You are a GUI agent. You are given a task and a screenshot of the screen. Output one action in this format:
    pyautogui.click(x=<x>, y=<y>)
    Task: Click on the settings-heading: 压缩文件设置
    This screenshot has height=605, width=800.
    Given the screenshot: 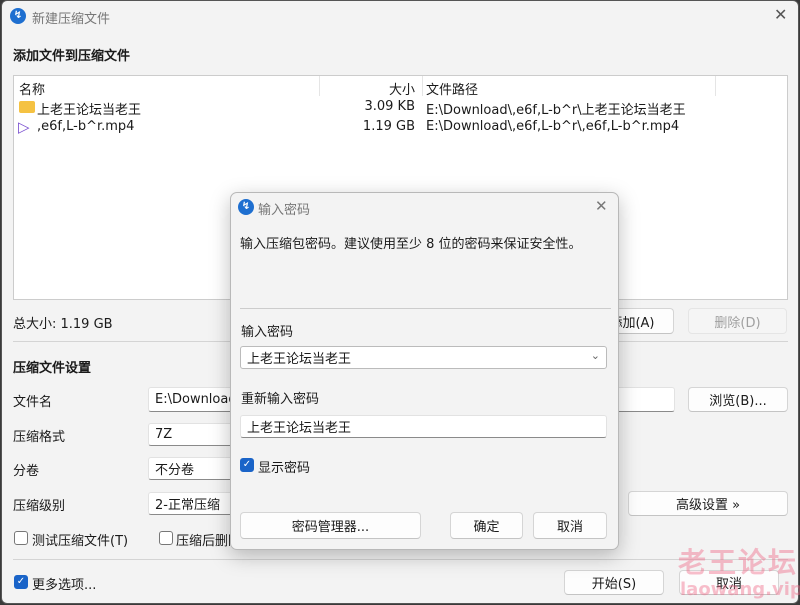 What is the action you would take?
    pyautogui.click(x=52, y=368)
    